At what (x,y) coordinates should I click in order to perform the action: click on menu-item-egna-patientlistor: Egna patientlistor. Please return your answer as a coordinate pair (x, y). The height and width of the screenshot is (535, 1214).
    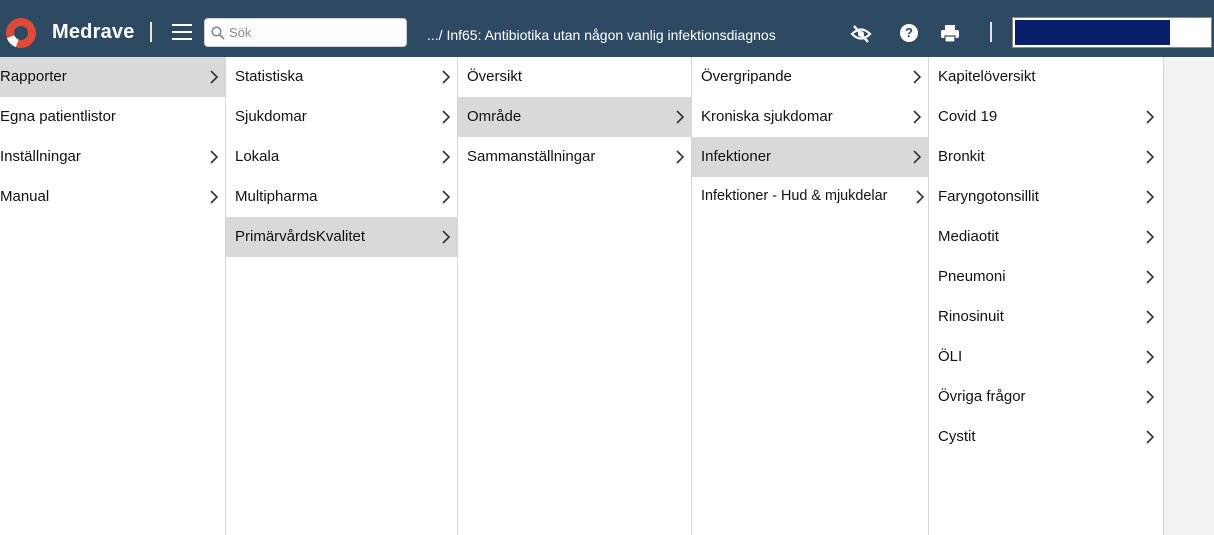
    Looking at the image, I should click on (112, 117).